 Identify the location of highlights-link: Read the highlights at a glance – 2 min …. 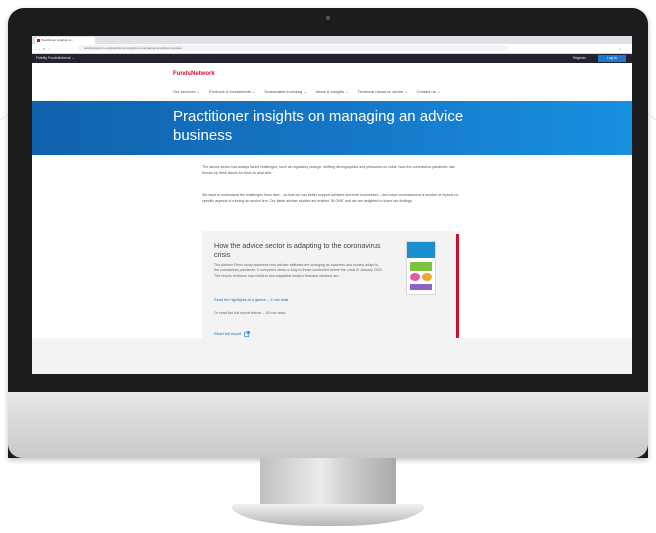
(251, 300).